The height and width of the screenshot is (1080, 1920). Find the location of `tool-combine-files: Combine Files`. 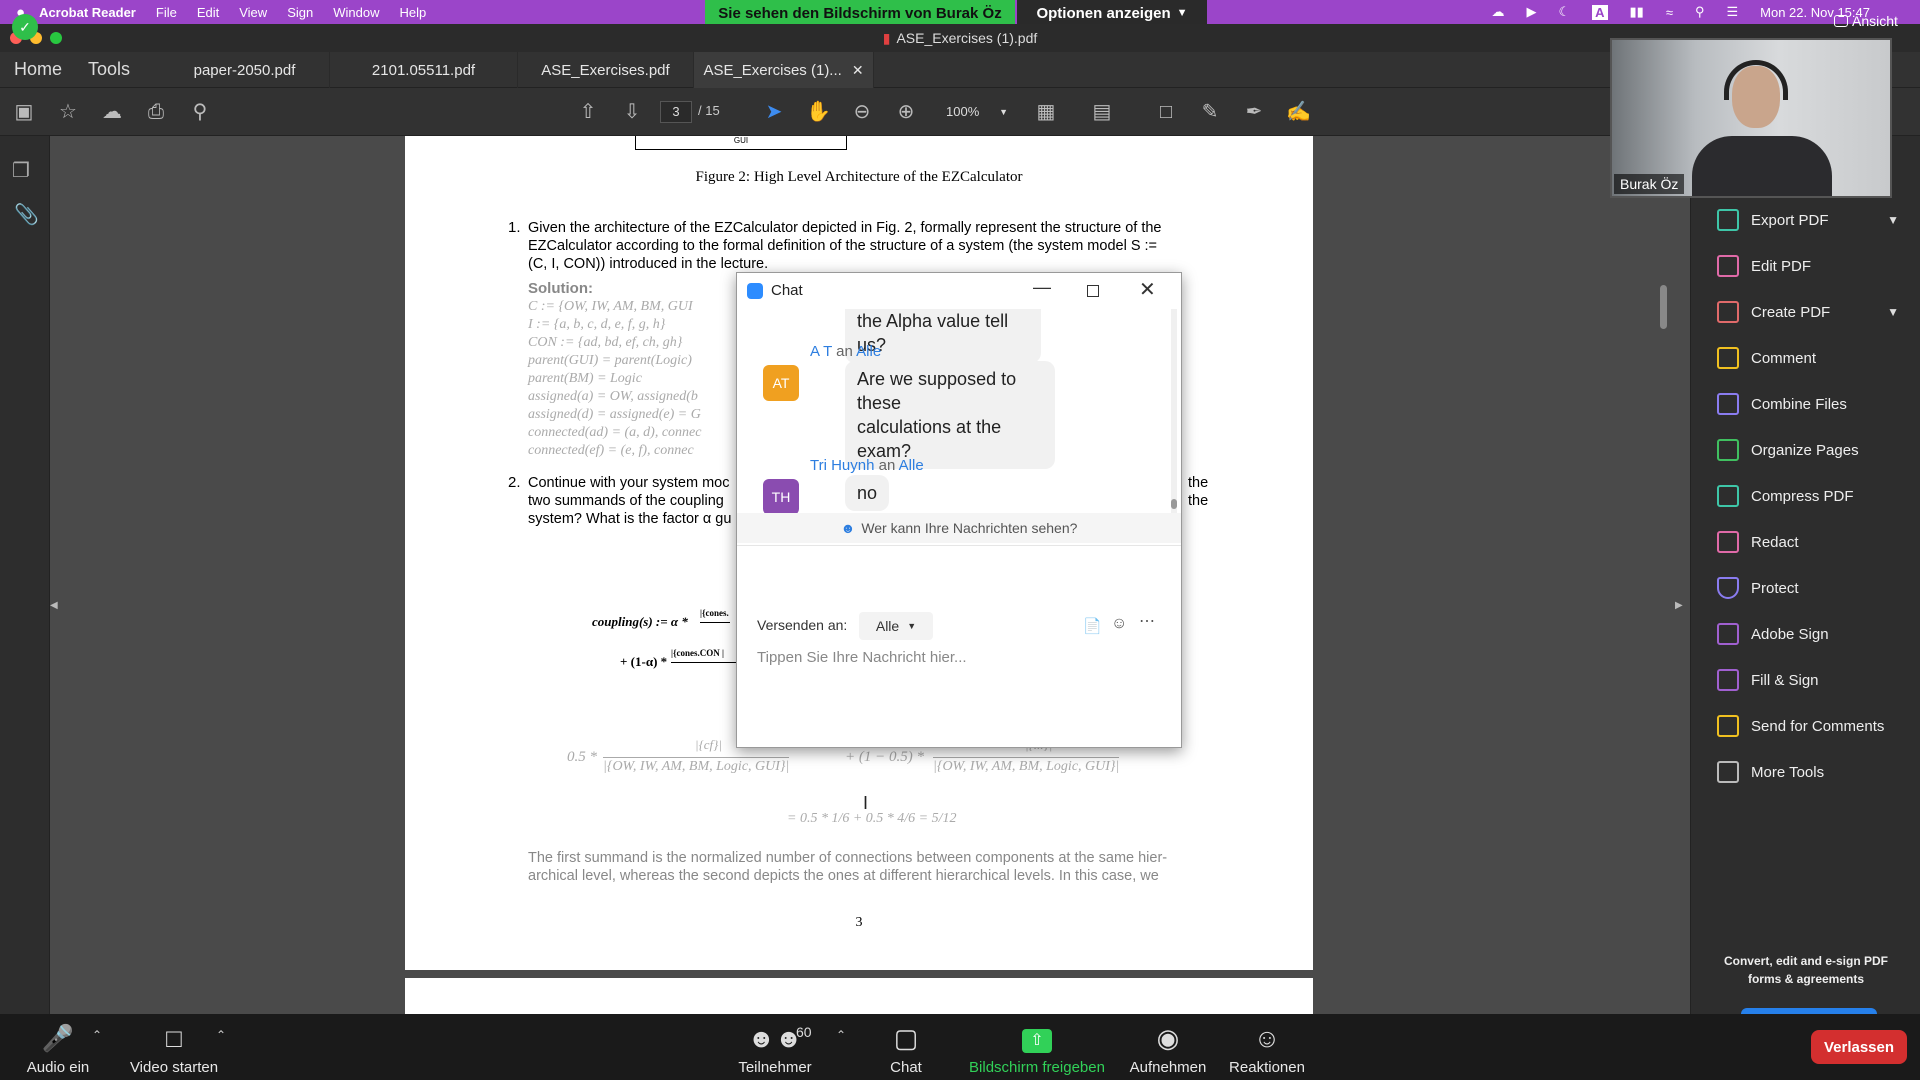

tool-combine-files: Combine Files is located at coordinates (1782, 404).